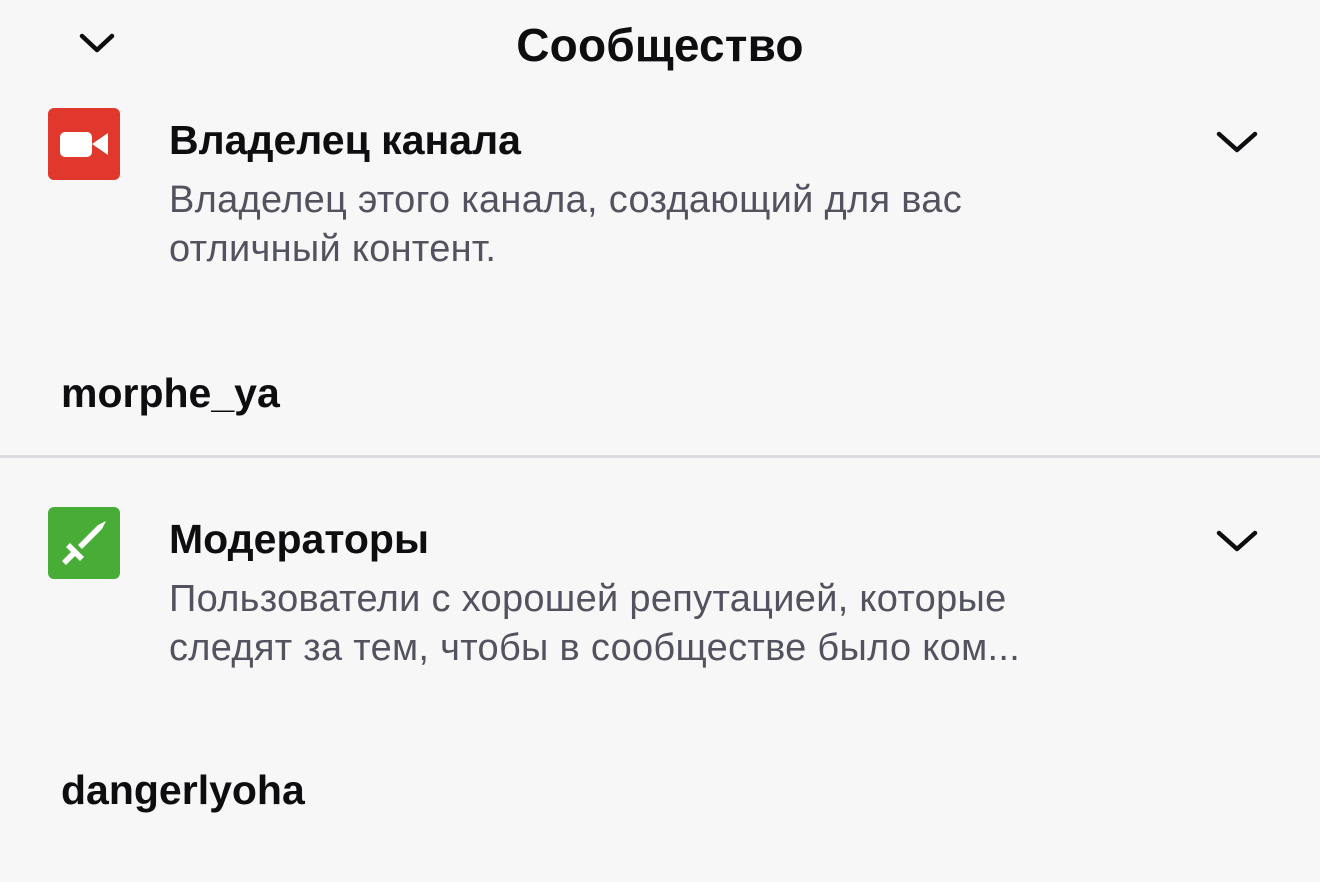 Image resolution: width=1320 pixels, height=882 pixels. I want to click on header: Сообщество, so click(660, 46).